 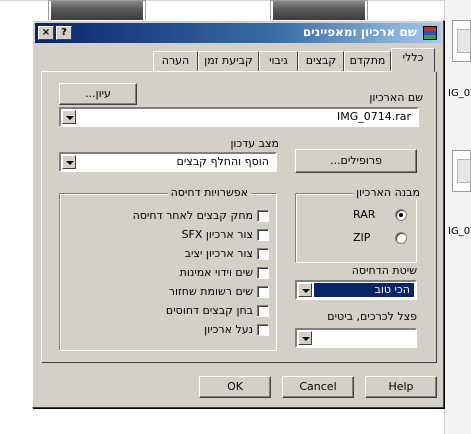 What do you see at coordinates (459, 93) in the screenshot?
I see `background-file-label: IG_0714` at bounding box center [459, 93].